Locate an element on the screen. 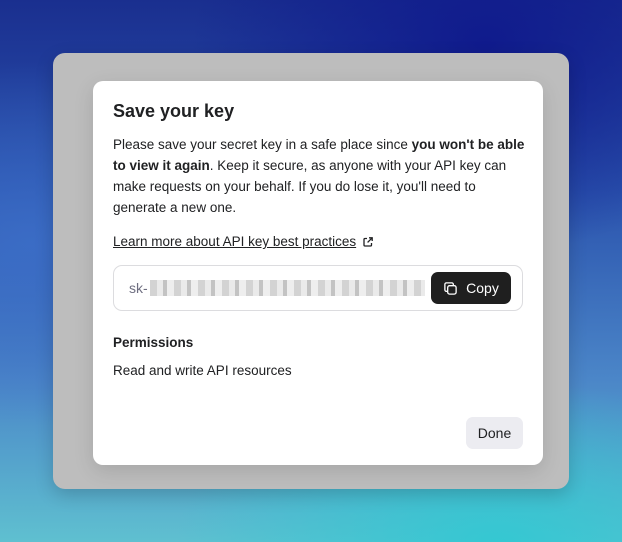 The width and height of the screenshot is (622, 542). copy-icon is located at coordinates (450, 288).